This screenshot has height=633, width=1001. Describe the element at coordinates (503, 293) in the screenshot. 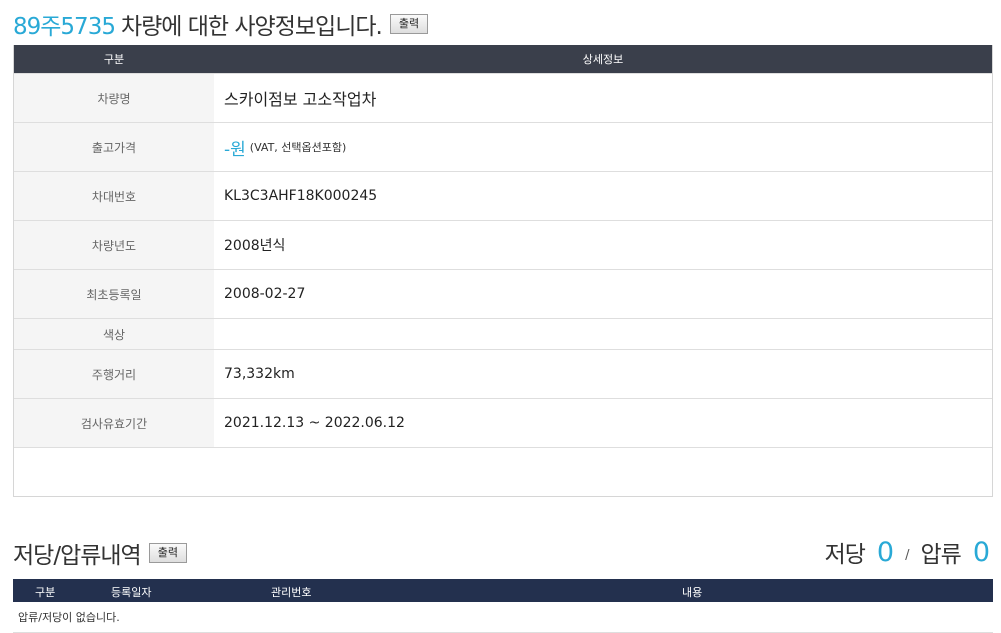

I see `spec-row-first-registration: 최초등록일 2008-02-27` at that location.